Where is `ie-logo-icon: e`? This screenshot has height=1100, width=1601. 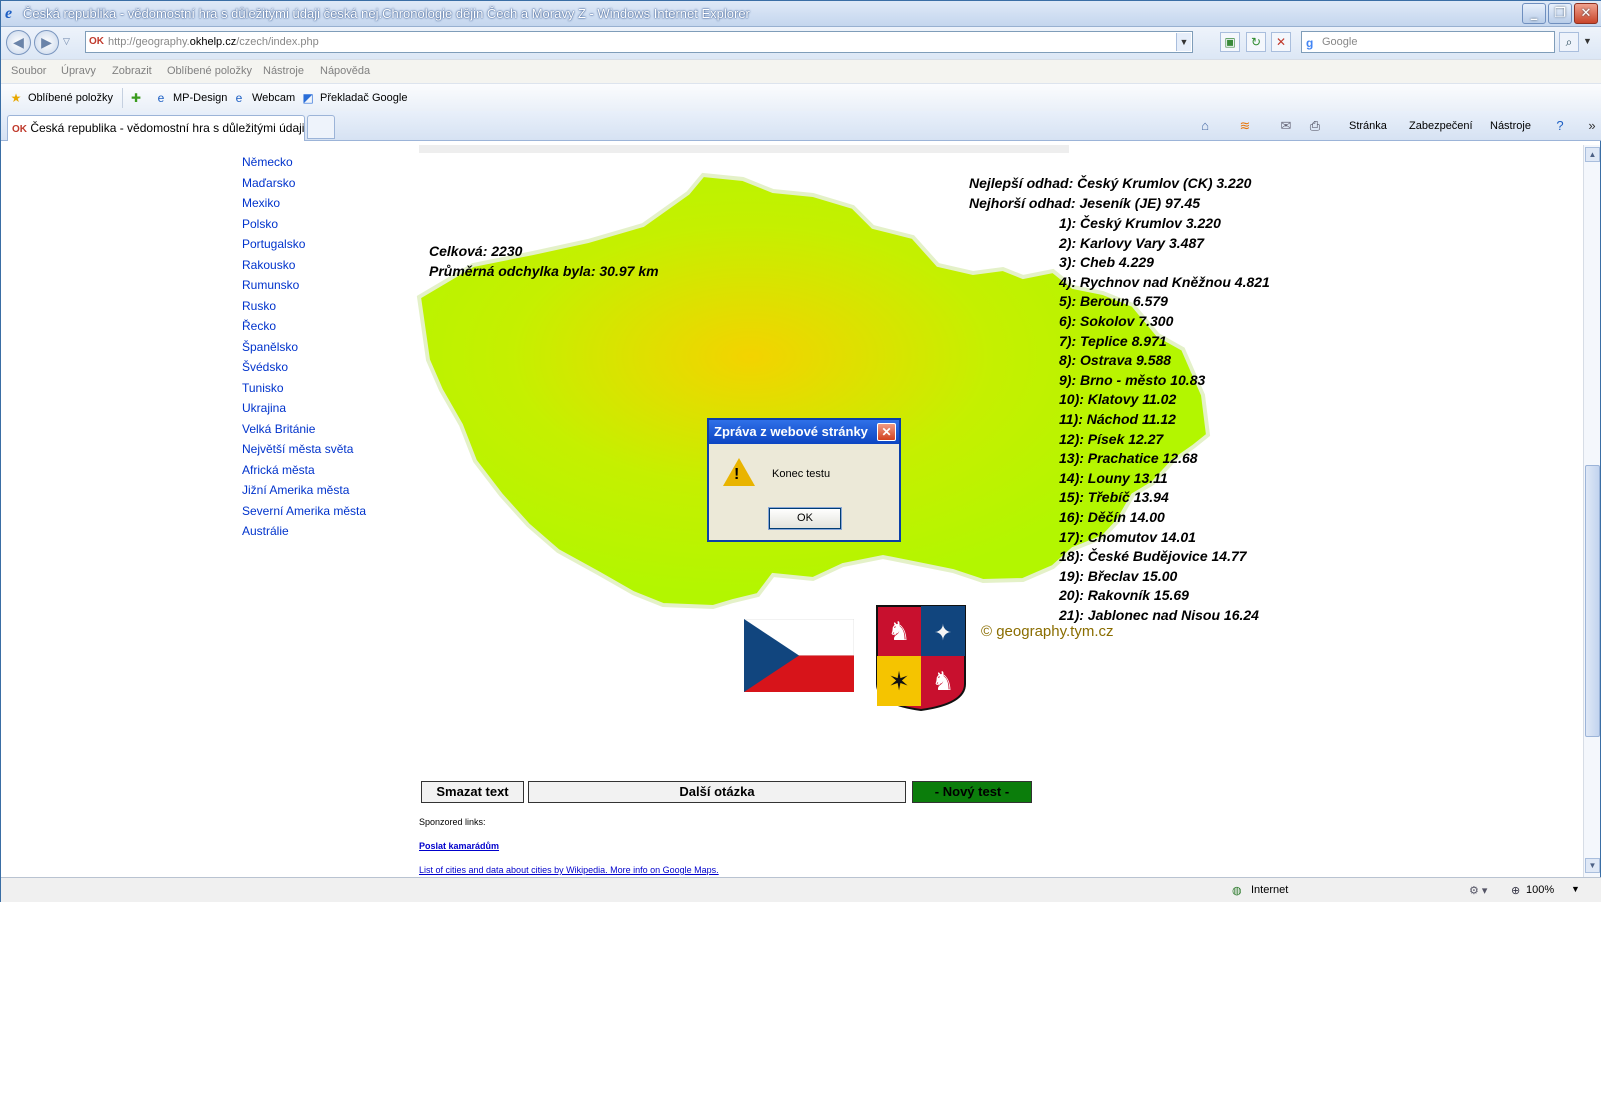 ie-logo-icon: e is located at coordinates (9, 13).